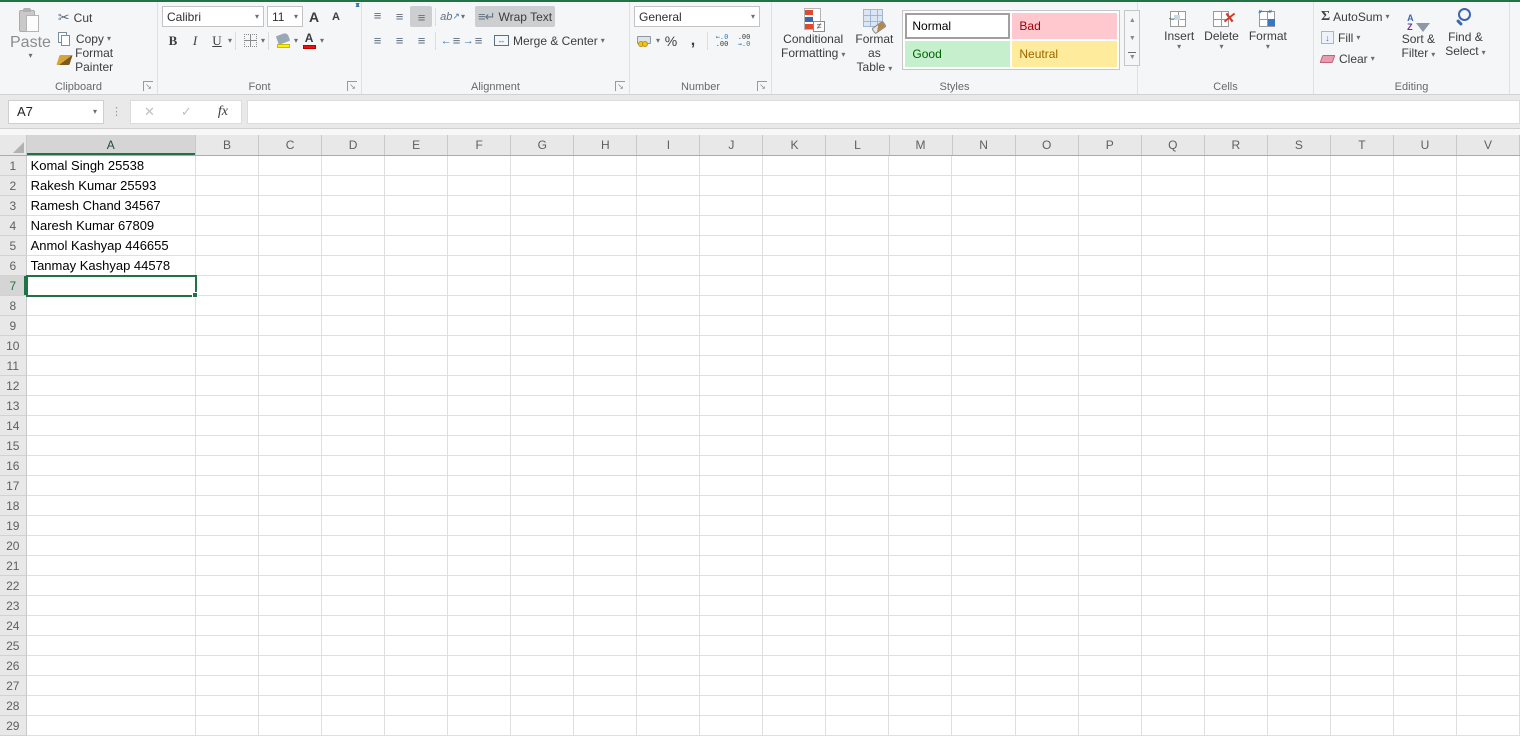 The width and height of the screenshot is (1520, 738). What do you see at coordinates (984, 446) in the screenshot?
I see `cell-N15` at bounding box center [984, 446].